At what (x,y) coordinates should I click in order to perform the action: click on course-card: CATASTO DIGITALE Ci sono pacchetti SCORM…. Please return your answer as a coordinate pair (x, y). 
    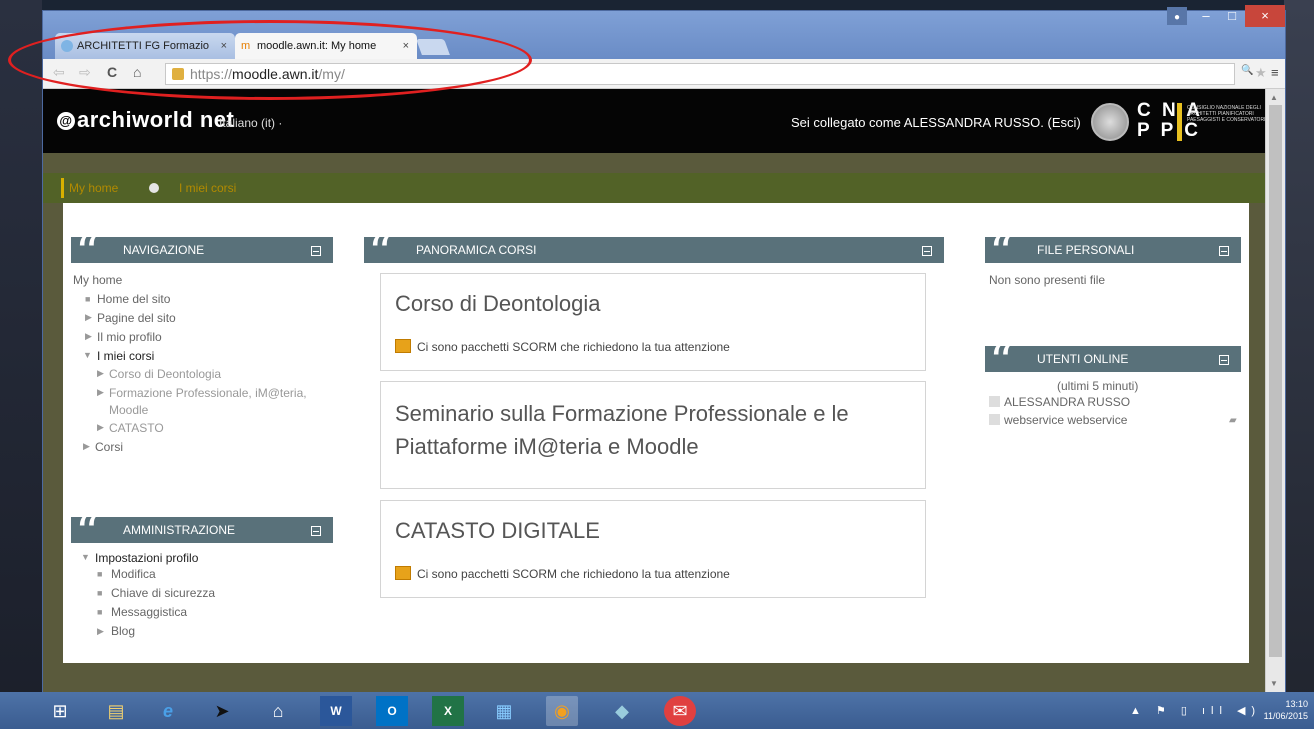
    Looking at the image, I should click on (653, 549).